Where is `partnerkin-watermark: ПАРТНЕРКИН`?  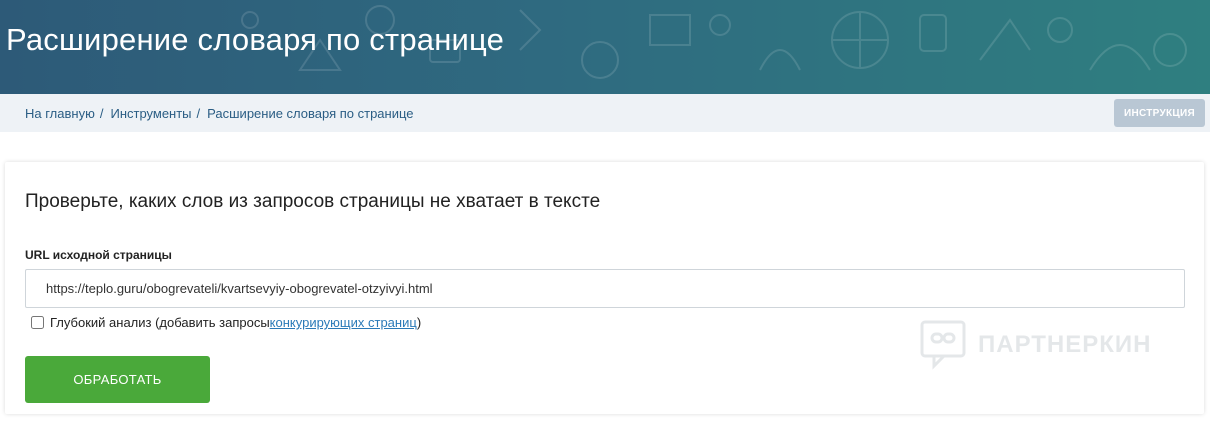
partnerkin-watermark: ПАРТНЕРКИН is located at coordinates (1036, 345).